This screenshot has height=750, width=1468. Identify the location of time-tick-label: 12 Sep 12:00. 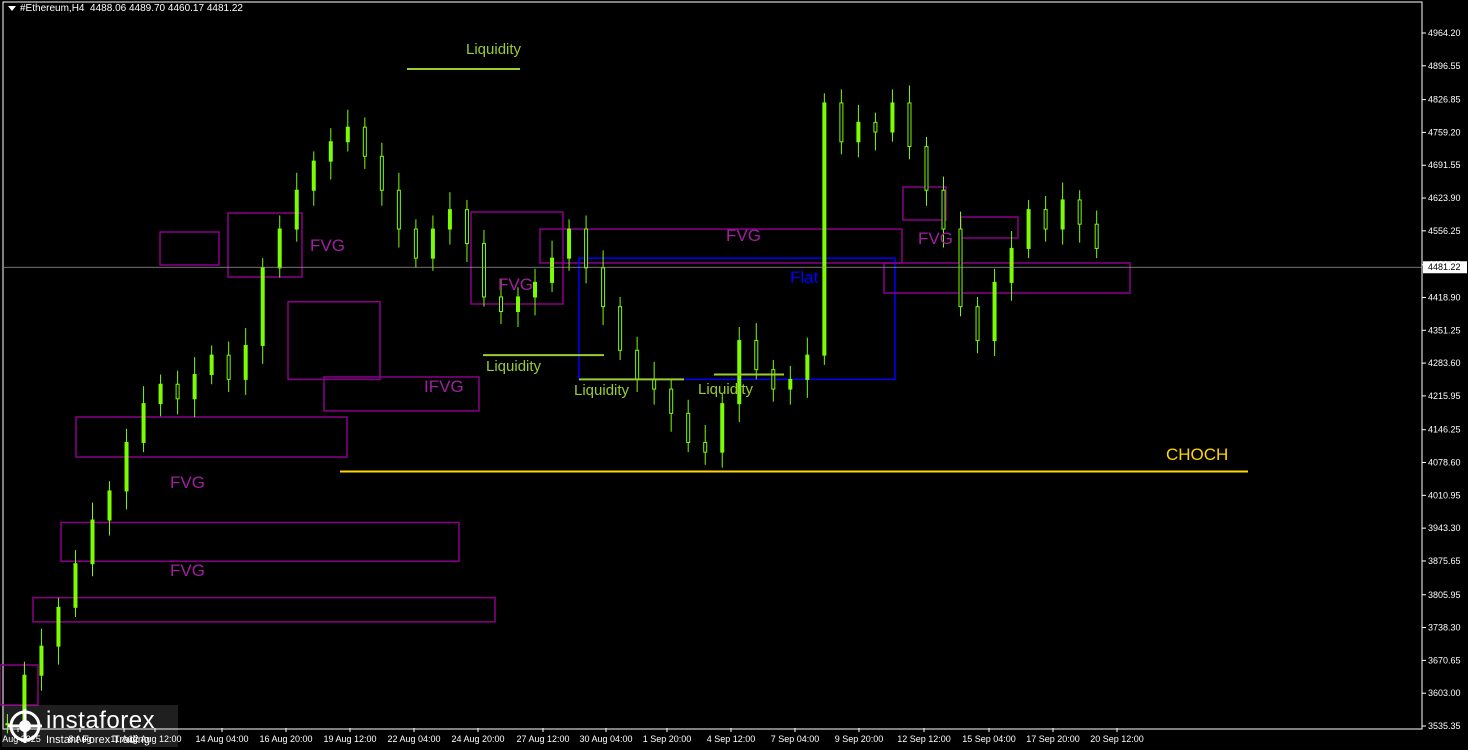
(924, 739).